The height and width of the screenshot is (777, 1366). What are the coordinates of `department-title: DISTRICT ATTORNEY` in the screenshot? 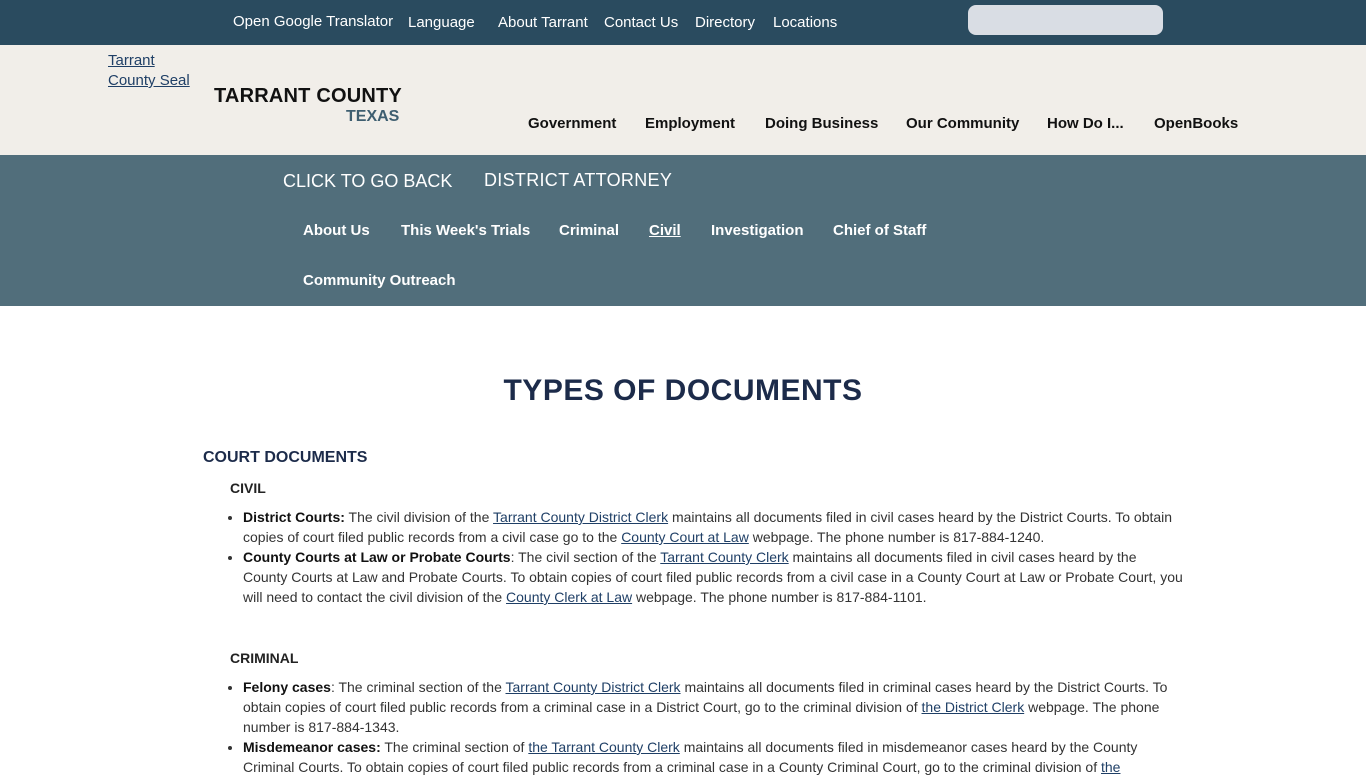 It's located at (578, 180).